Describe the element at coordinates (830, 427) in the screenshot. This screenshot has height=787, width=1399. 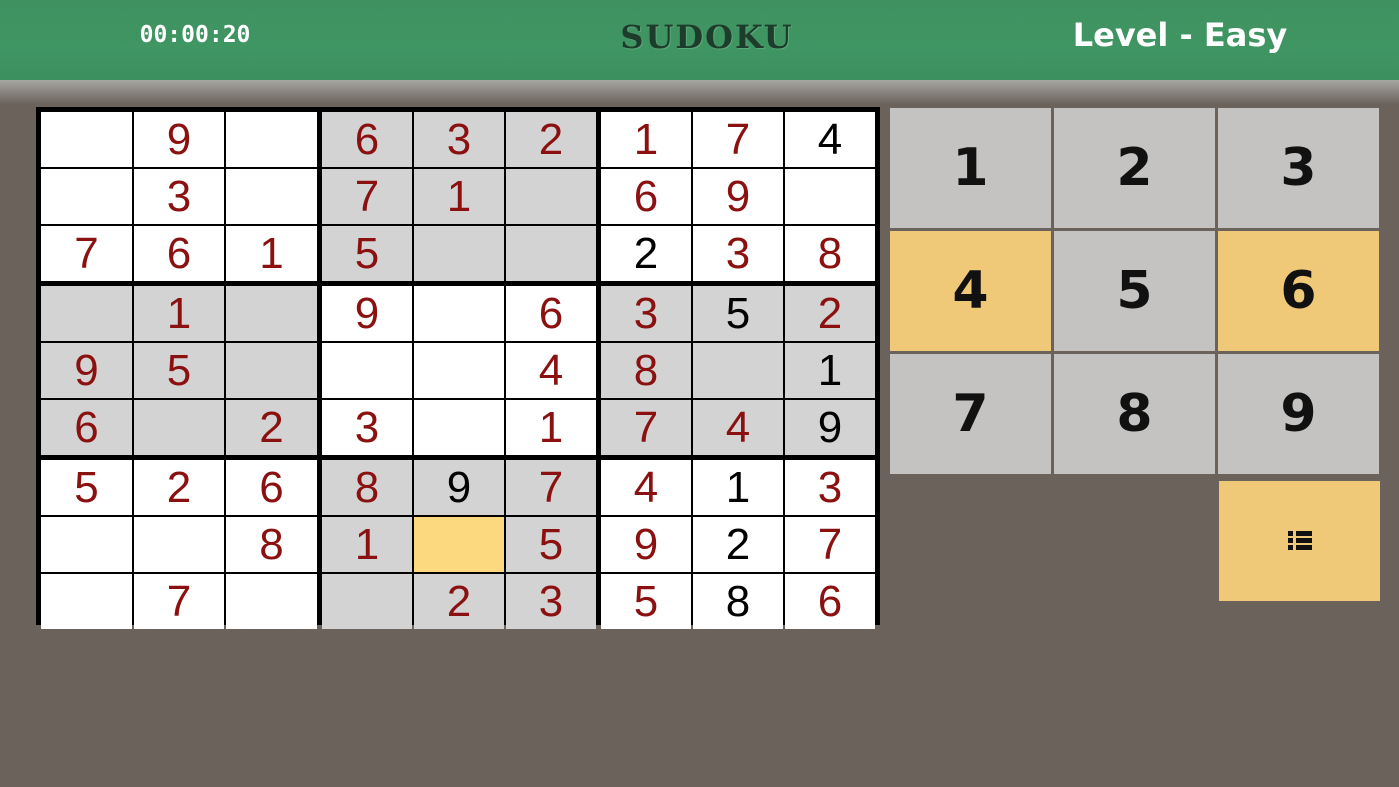
I see `cell-r6-c9: 9` at that location.